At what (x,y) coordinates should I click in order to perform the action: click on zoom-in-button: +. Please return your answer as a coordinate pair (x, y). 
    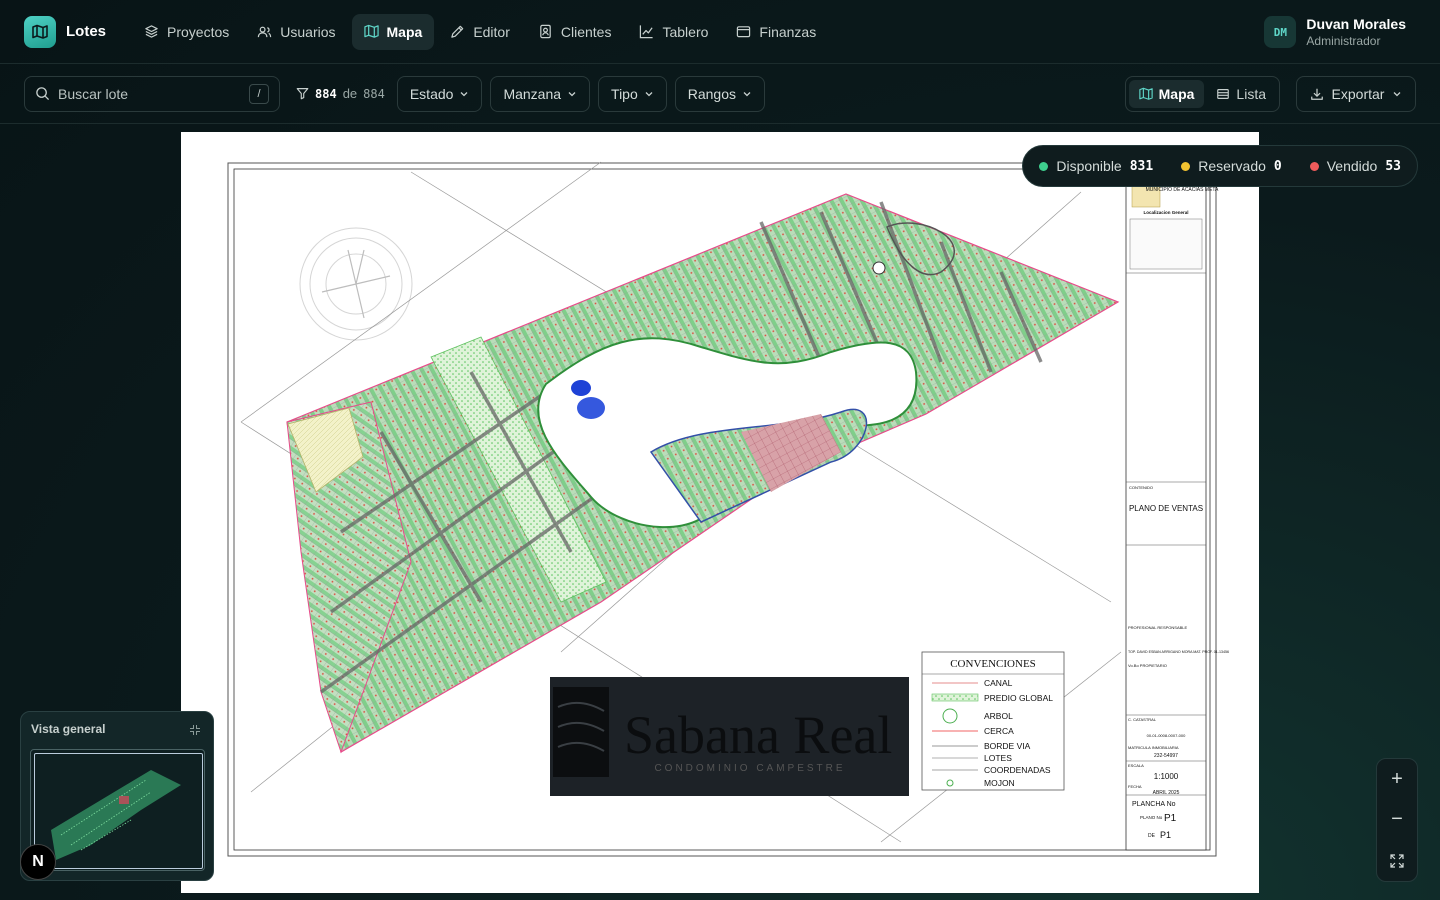
    Looking at the image, I should click on (1397, 779).